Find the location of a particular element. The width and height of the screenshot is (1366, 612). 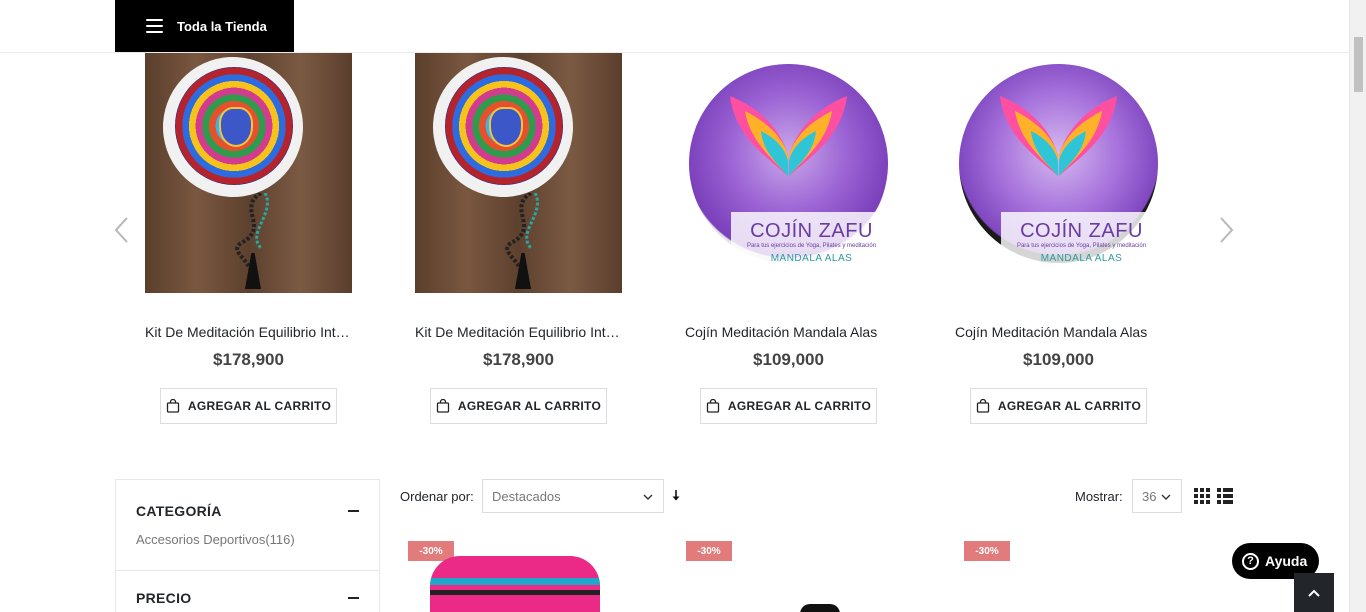

category-filter-title: CATEGORÍA is located at coordinates (179, 511).